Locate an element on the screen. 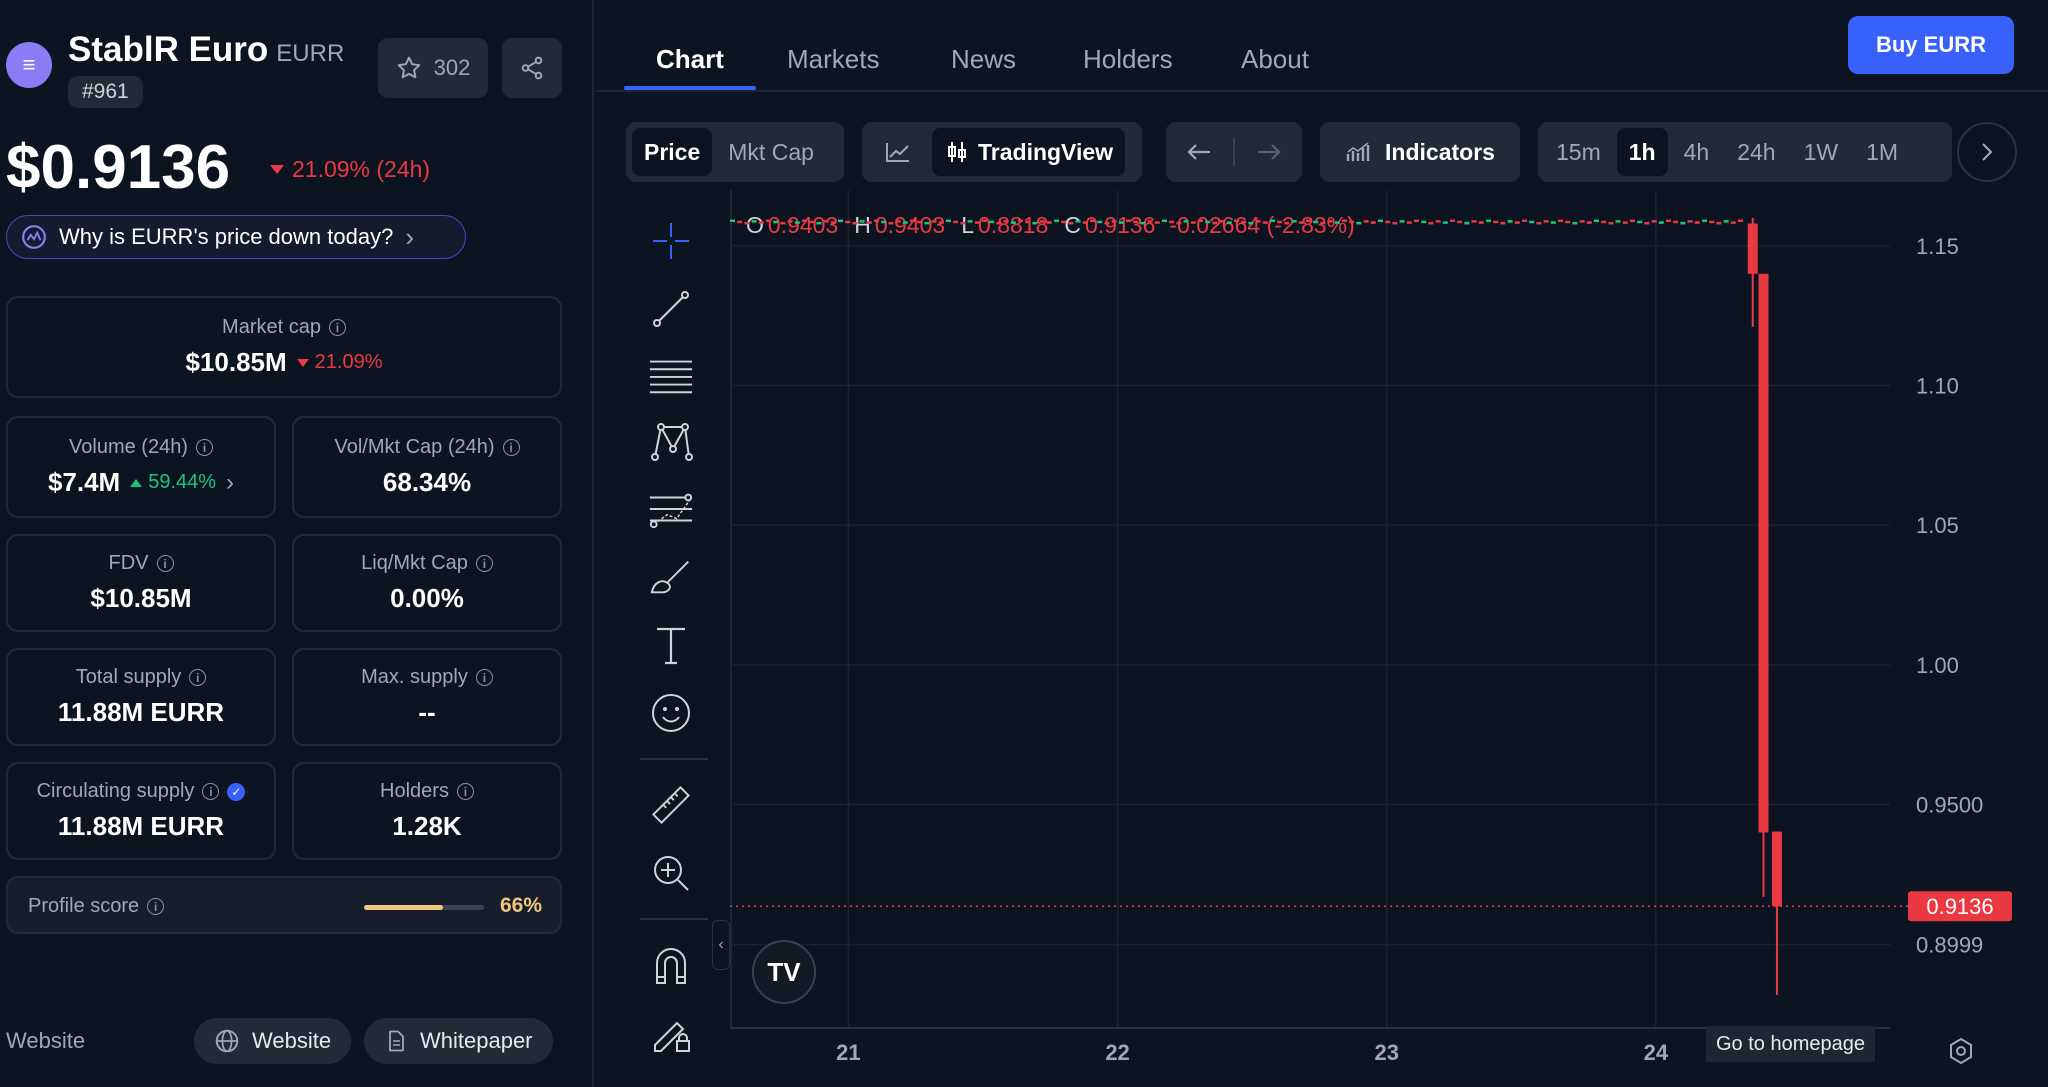 This screenshot has height=1087, width=2048. tab-about: About is located at coordinates (1275, 59).